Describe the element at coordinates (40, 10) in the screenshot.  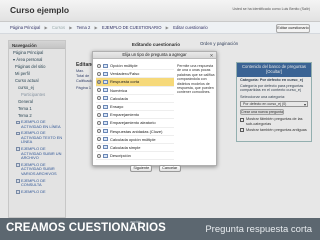
I see `course-title: Curso ejemplo` at that location.